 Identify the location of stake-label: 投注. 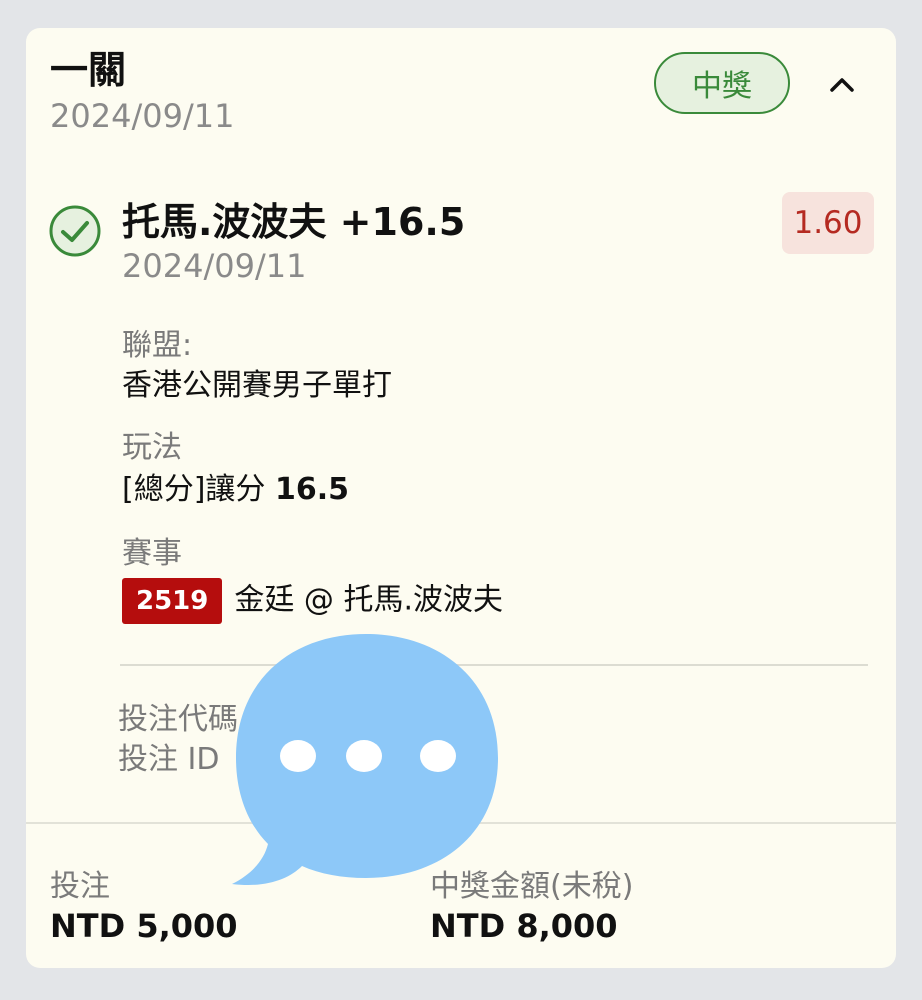
(80, 886).